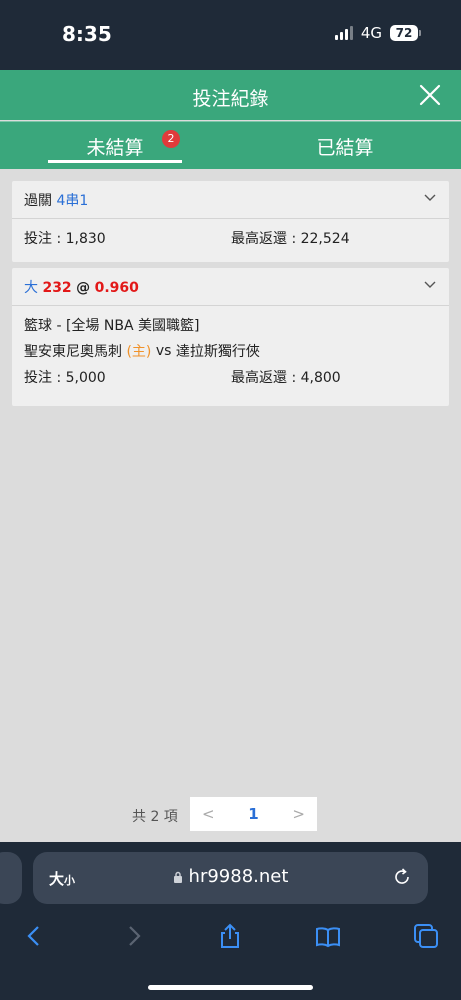 Image resolution: width=461 pixels, height=1000 pixels. Describe the element at coordinates (83, 288) in the screenshot. I see `at-symbol: @` at that location.